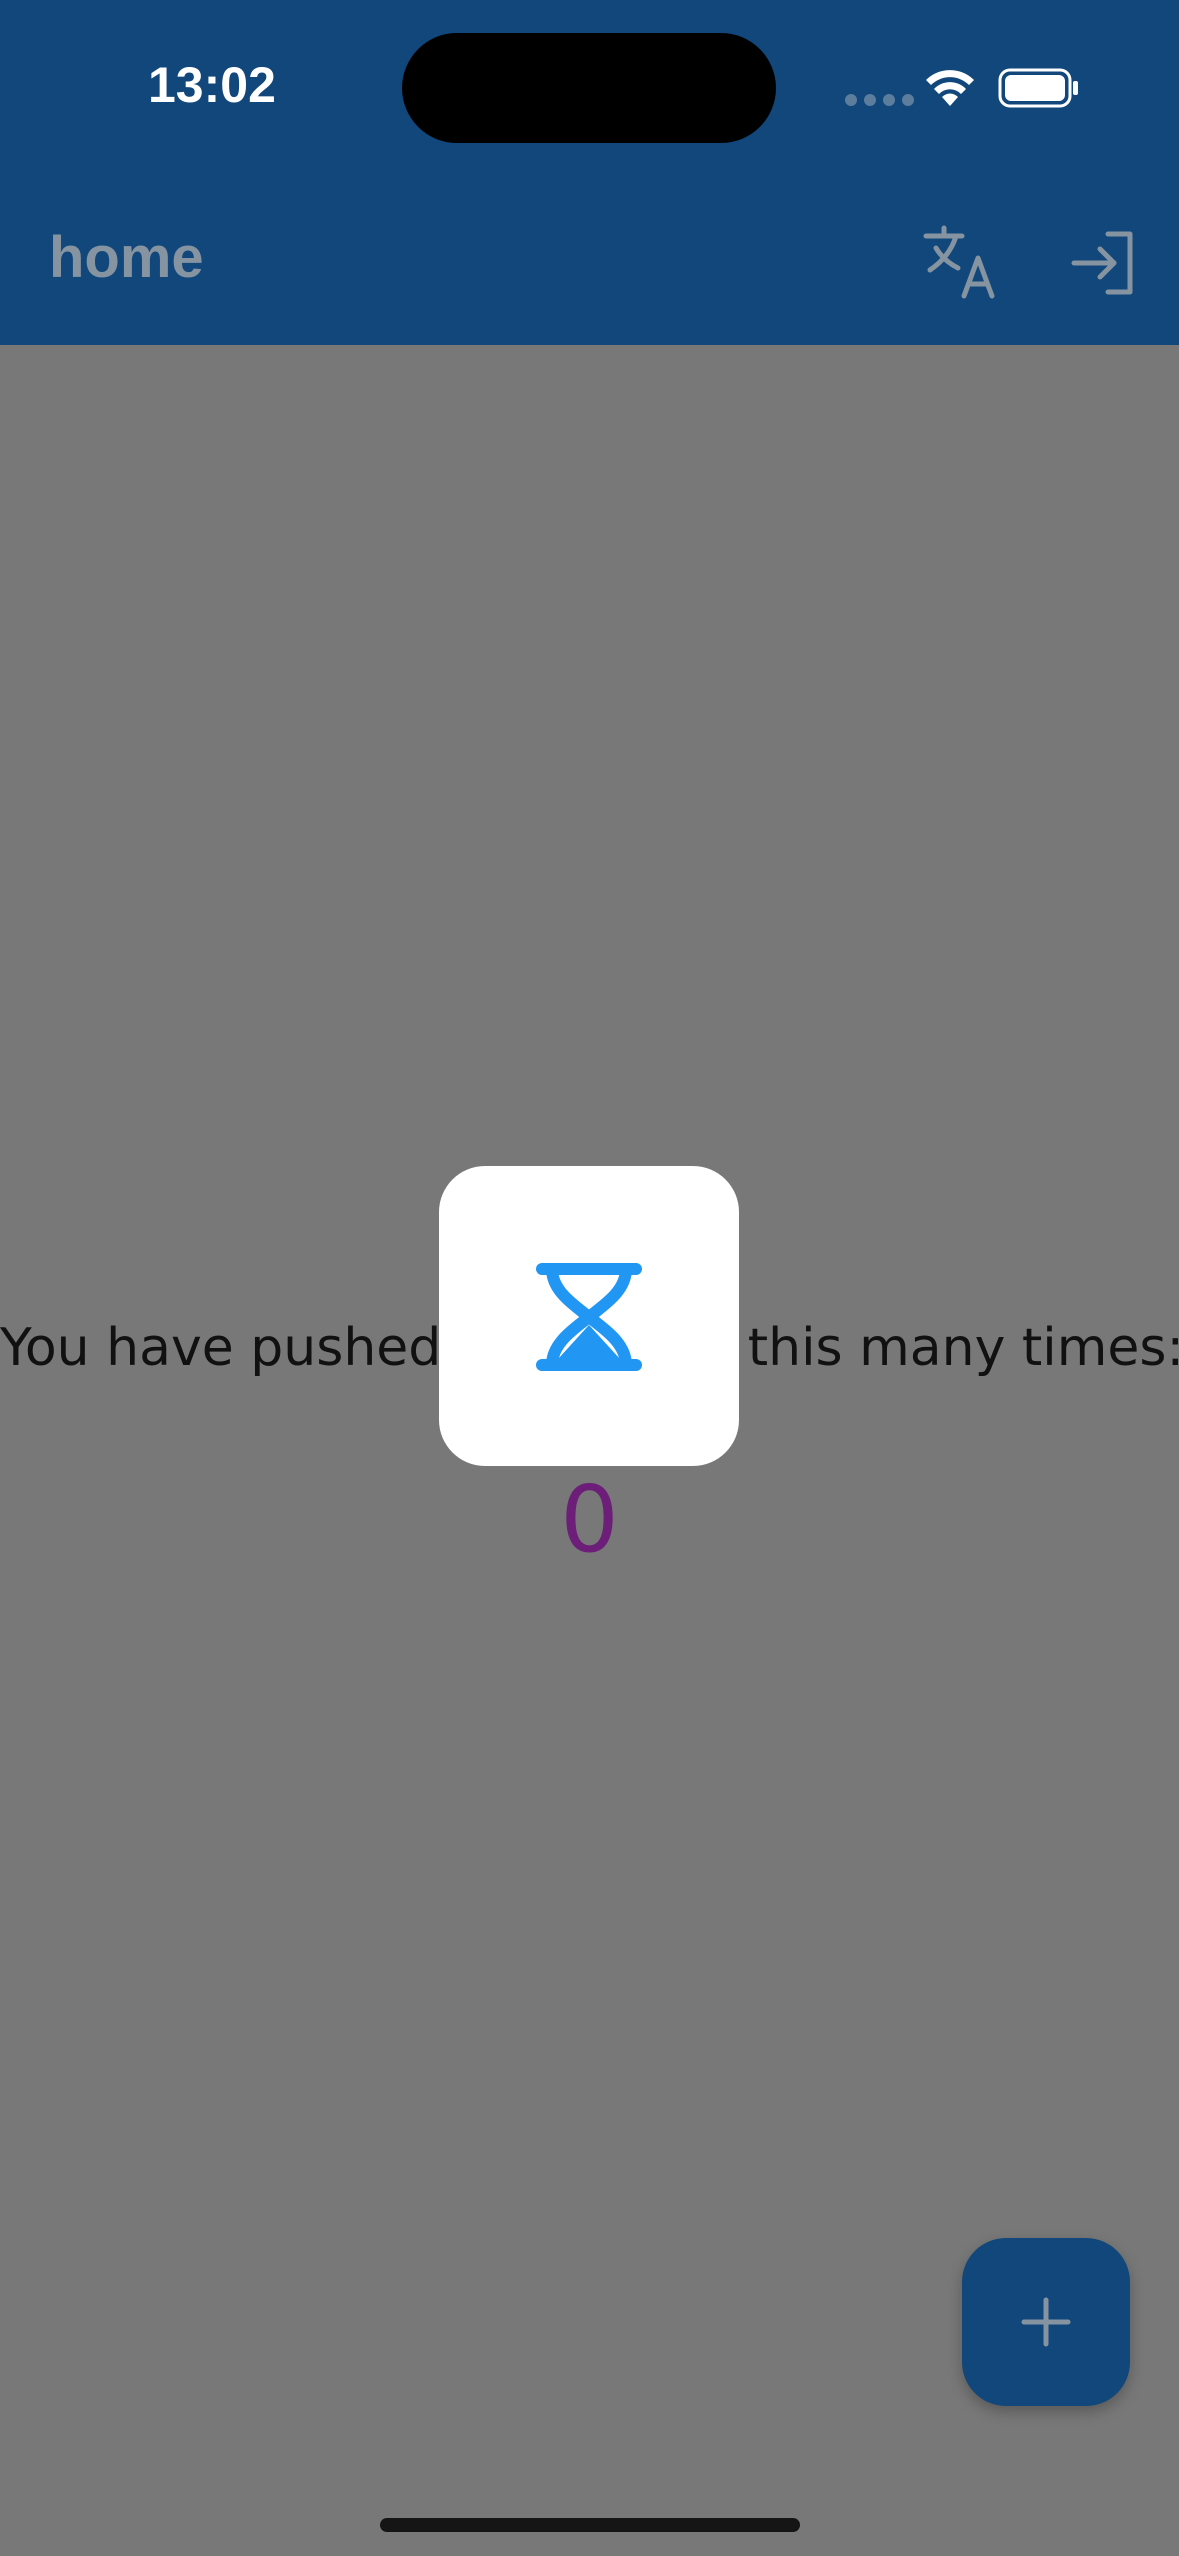 The image size is (1179, 2556). What do you see at coordinates (589, 1519) in the screenshot?
I see `counter-value: 0` at bounding box center [589, 1519].